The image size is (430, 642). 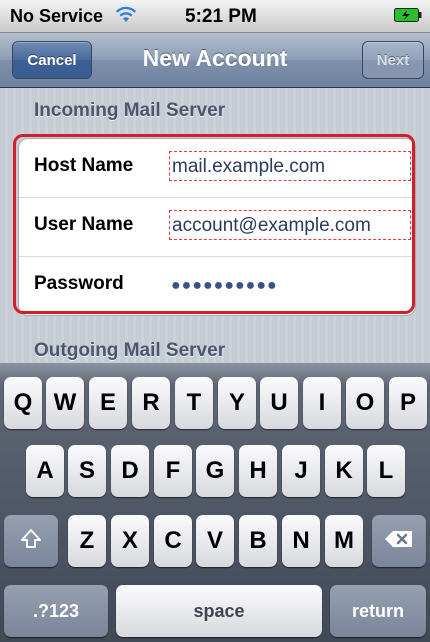 I want to click on password-row: Password ●●●●●●●●●●, so click(x=217, y=286).